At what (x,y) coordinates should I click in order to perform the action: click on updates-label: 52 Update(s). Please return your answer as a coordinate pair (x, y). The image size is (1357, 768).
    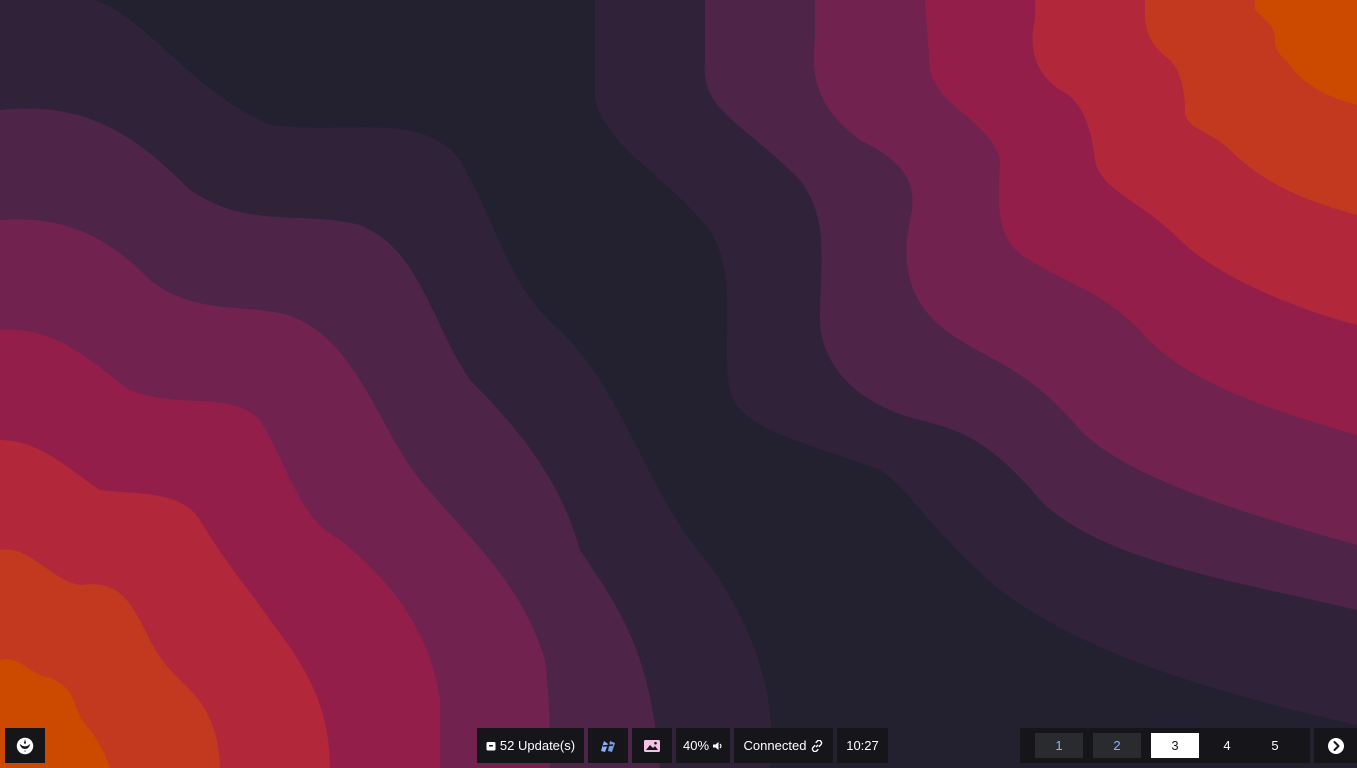
    Looking at the image, I should click on (537, 745).